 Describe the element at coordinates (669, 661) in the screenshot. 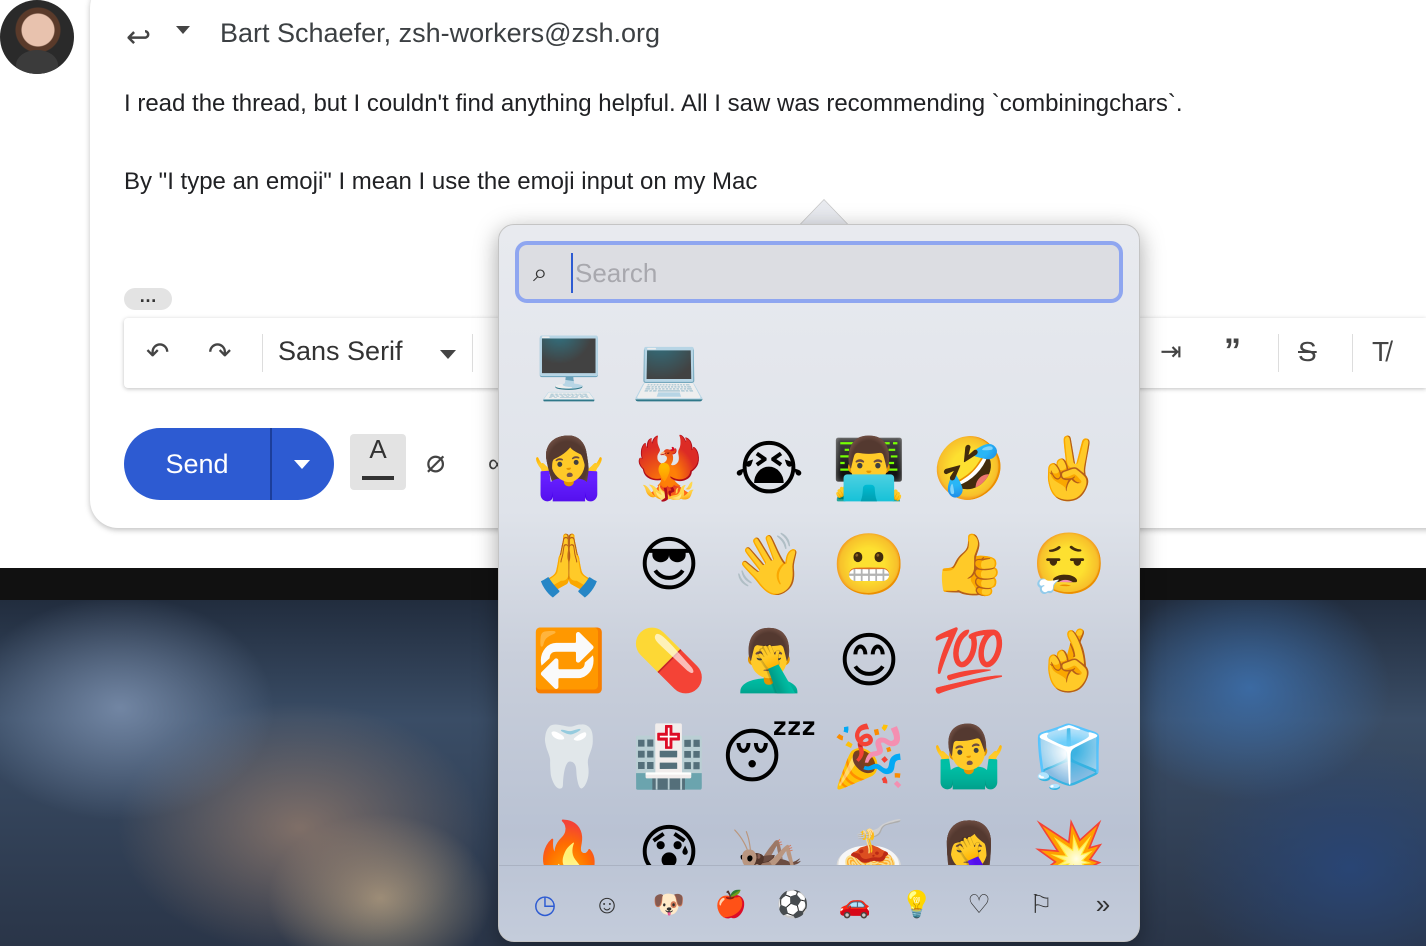

I see `emoji-item: 💊` at that location.